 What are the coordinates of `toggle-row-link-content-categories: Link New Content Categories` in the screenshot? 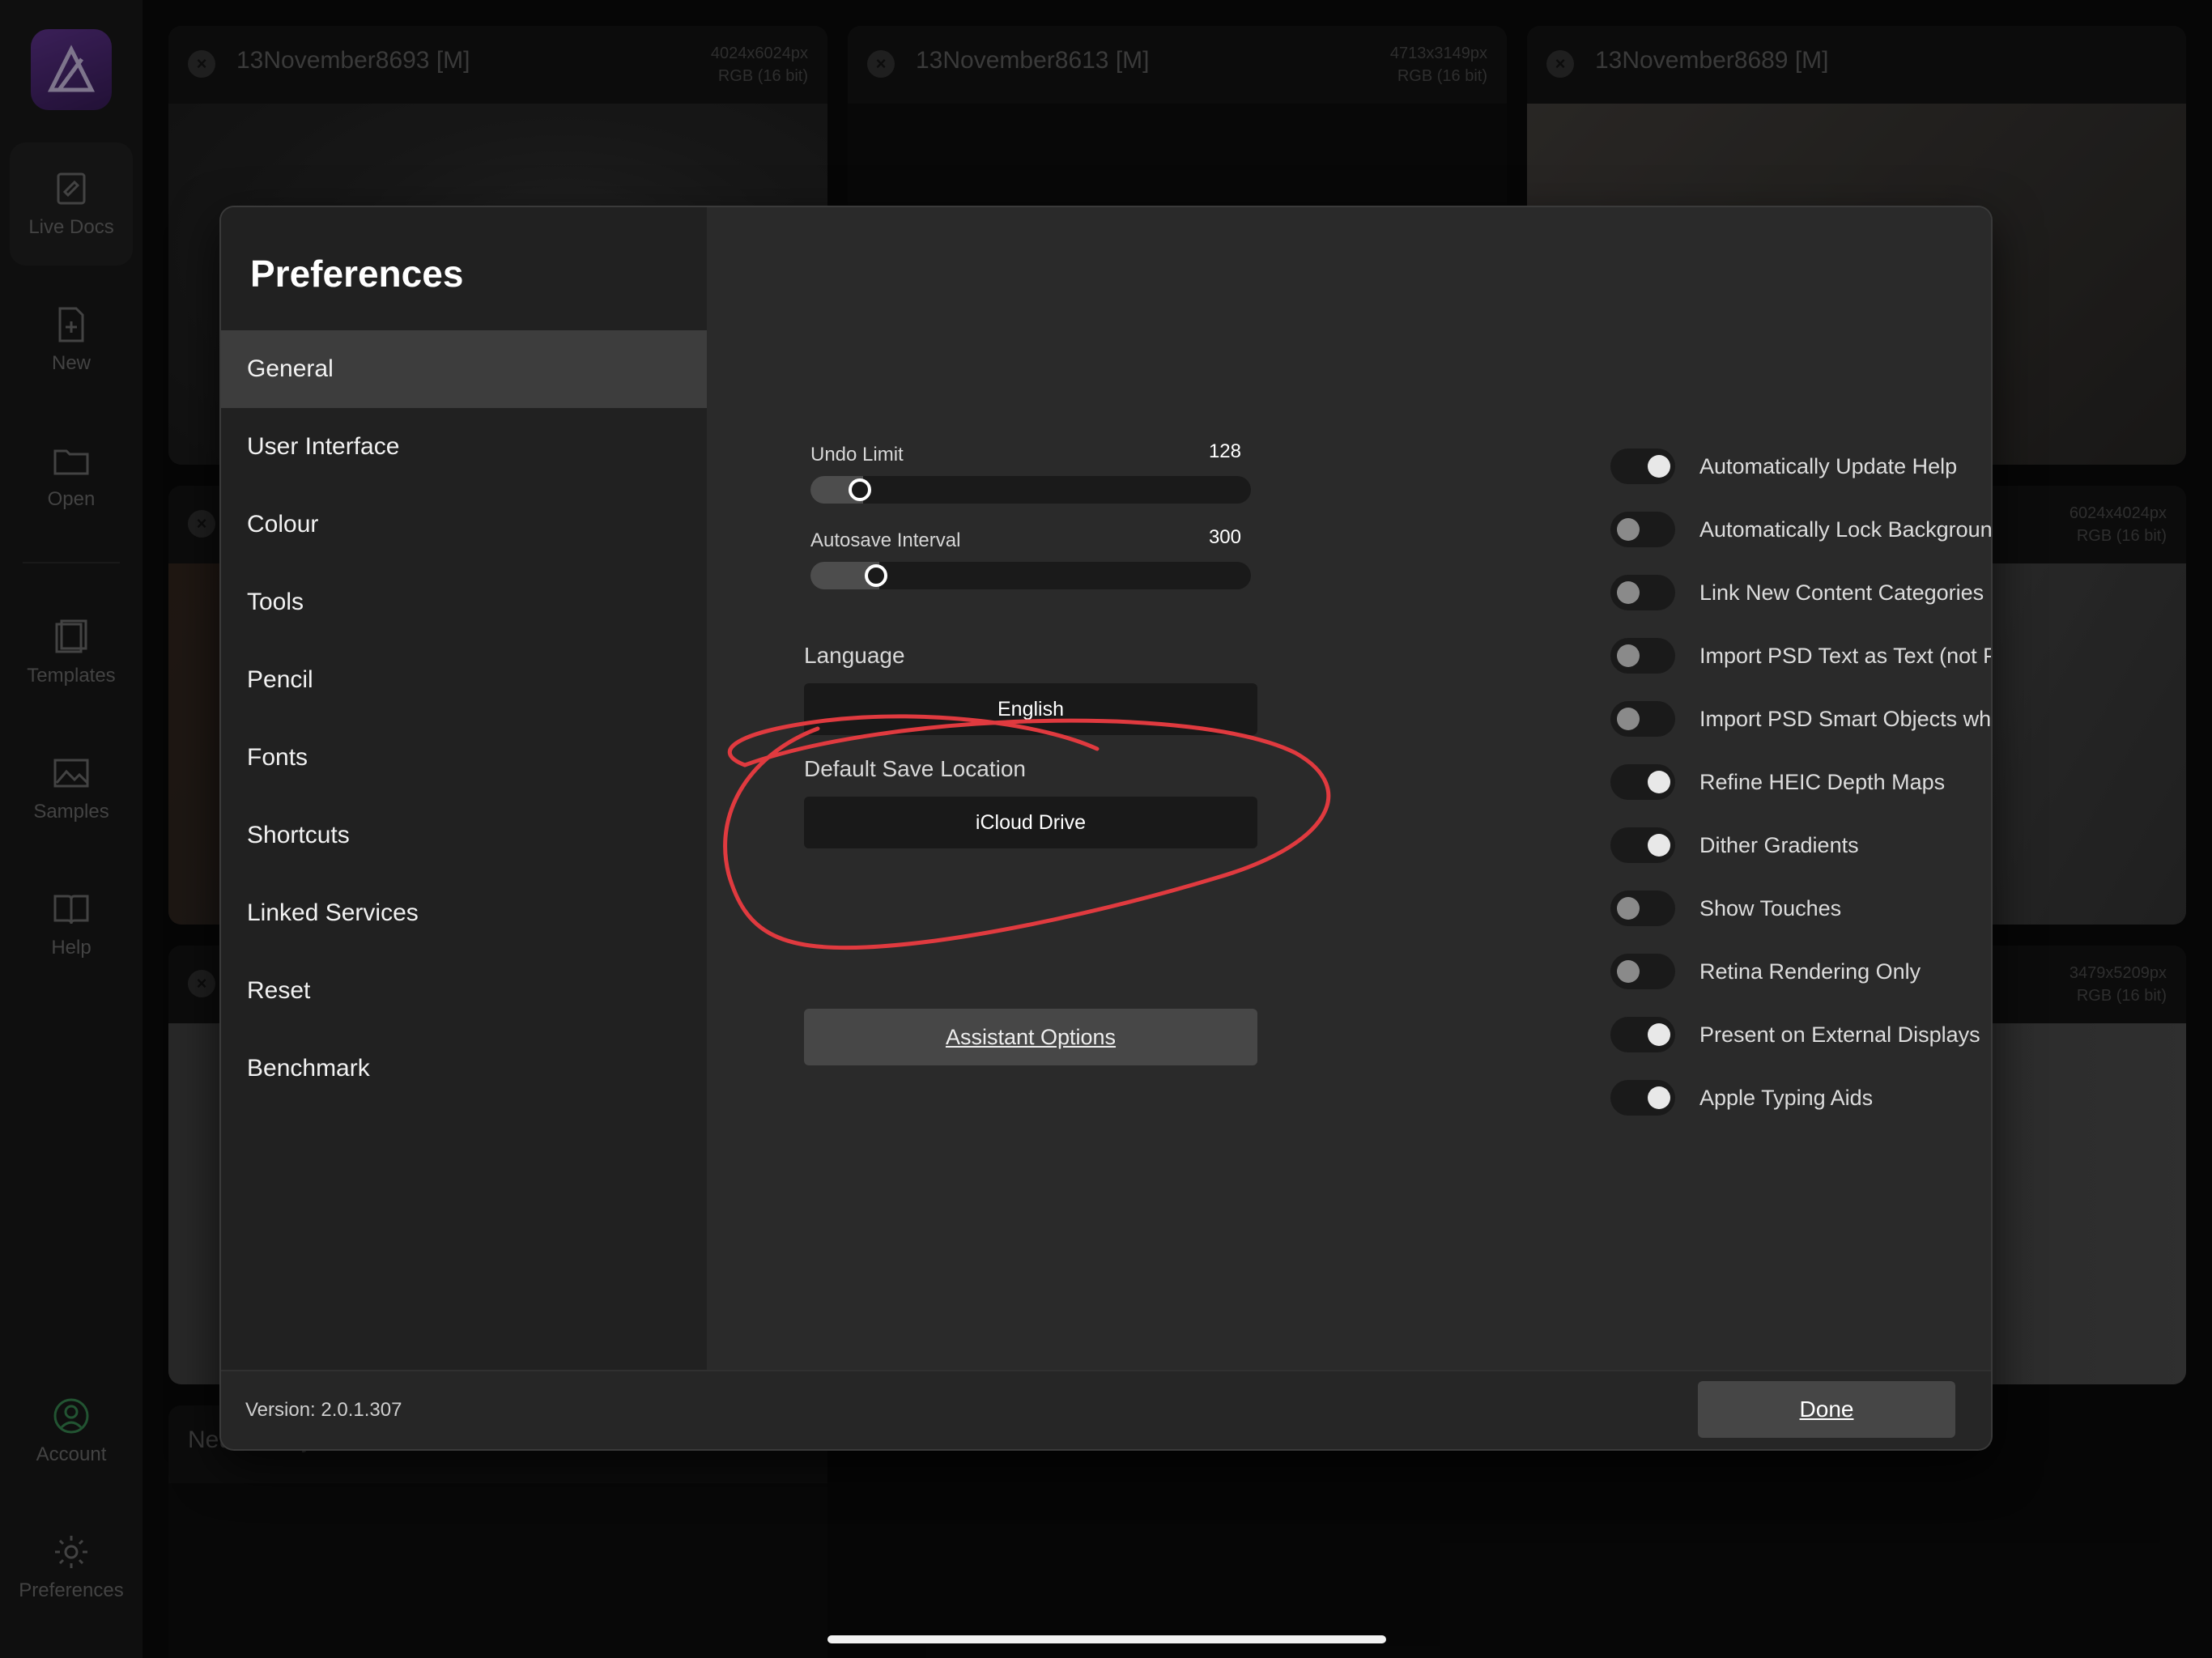 It's located at (1797, 592).